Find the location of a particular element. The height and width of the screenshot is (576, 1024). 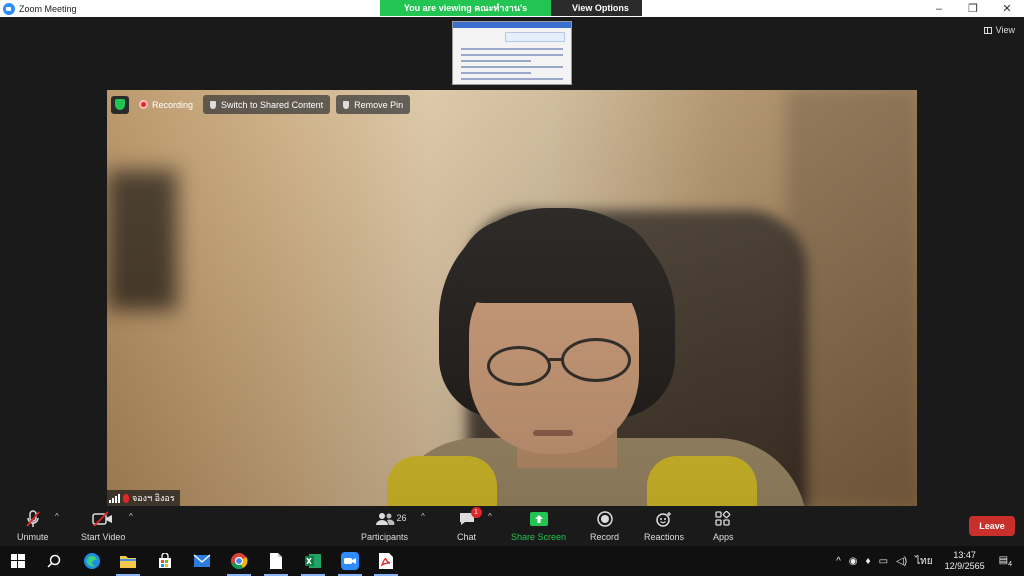

view-options-label: View Options is located at coordinates (600, 8).